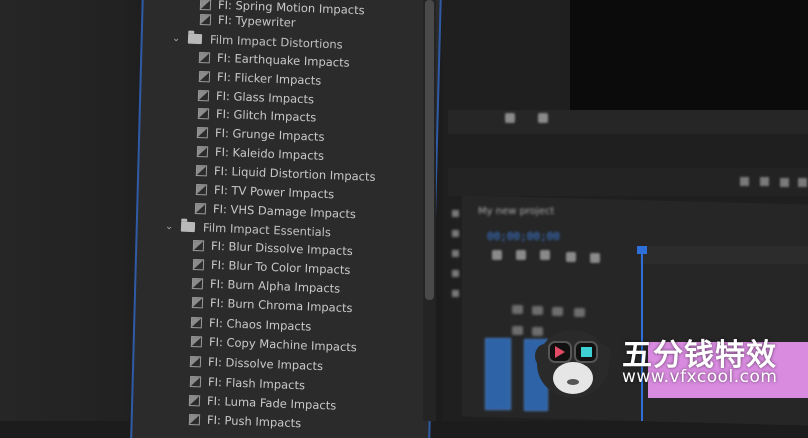 The width and height of the screenshot is (808, 438). What do you see at coordinates (545, 255) in the screenshot?
I see `add-marker-icon` at bounding box center [545, 255].